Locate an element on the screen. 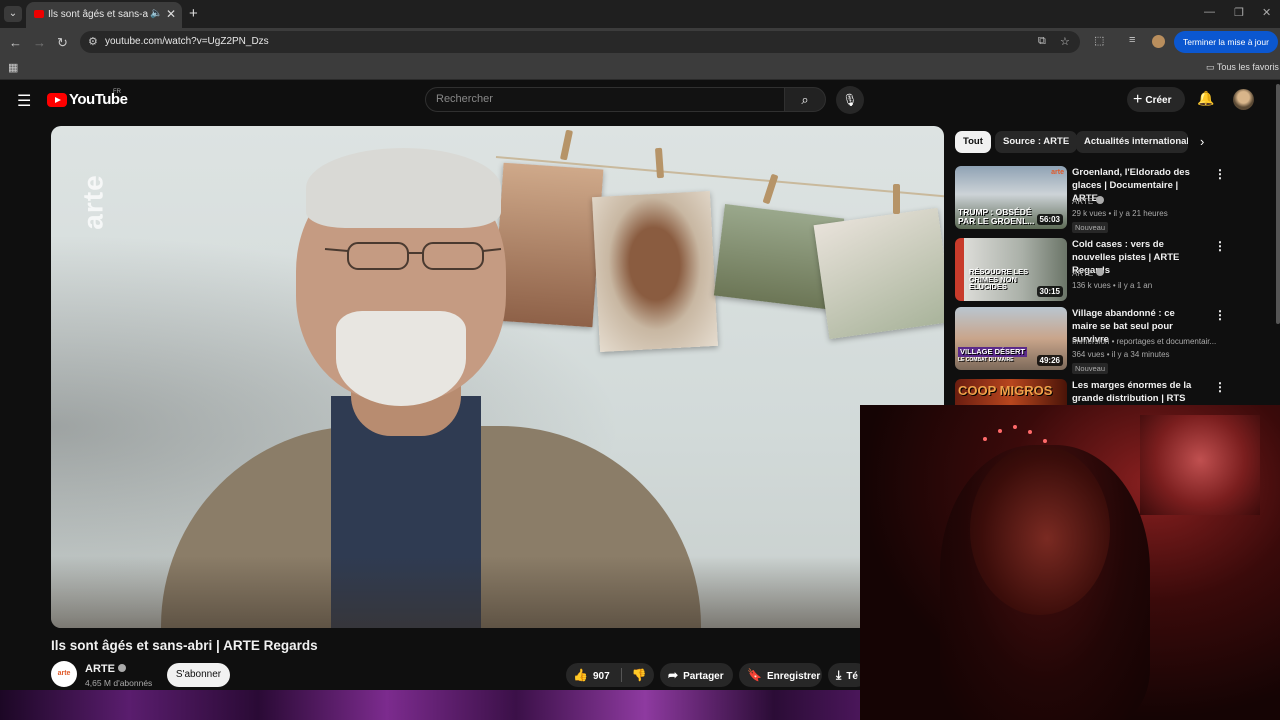 The height and width of the screenshot is (720, 1280). thumbs-up-icon: 👍 is located at coordinates (580, 675).